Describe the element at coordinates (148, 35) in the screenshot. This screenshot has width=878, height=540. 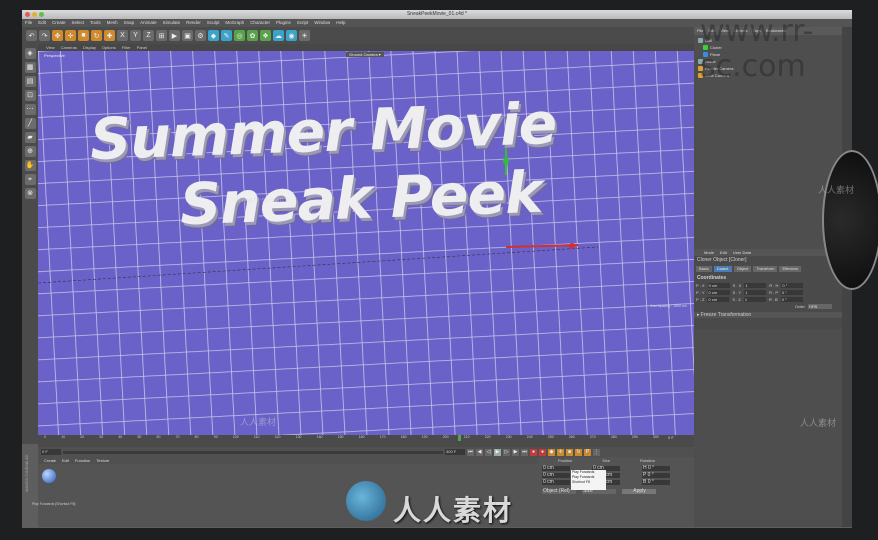
I see `z-axis-icon: Z` at that location.